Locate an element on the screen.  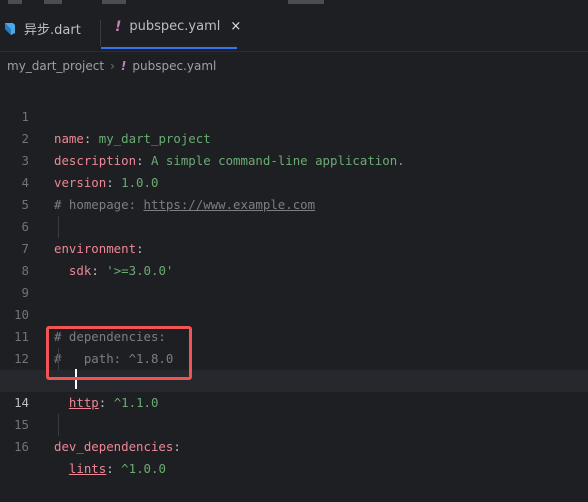
highlight-box is located at coordinates (119, 353).